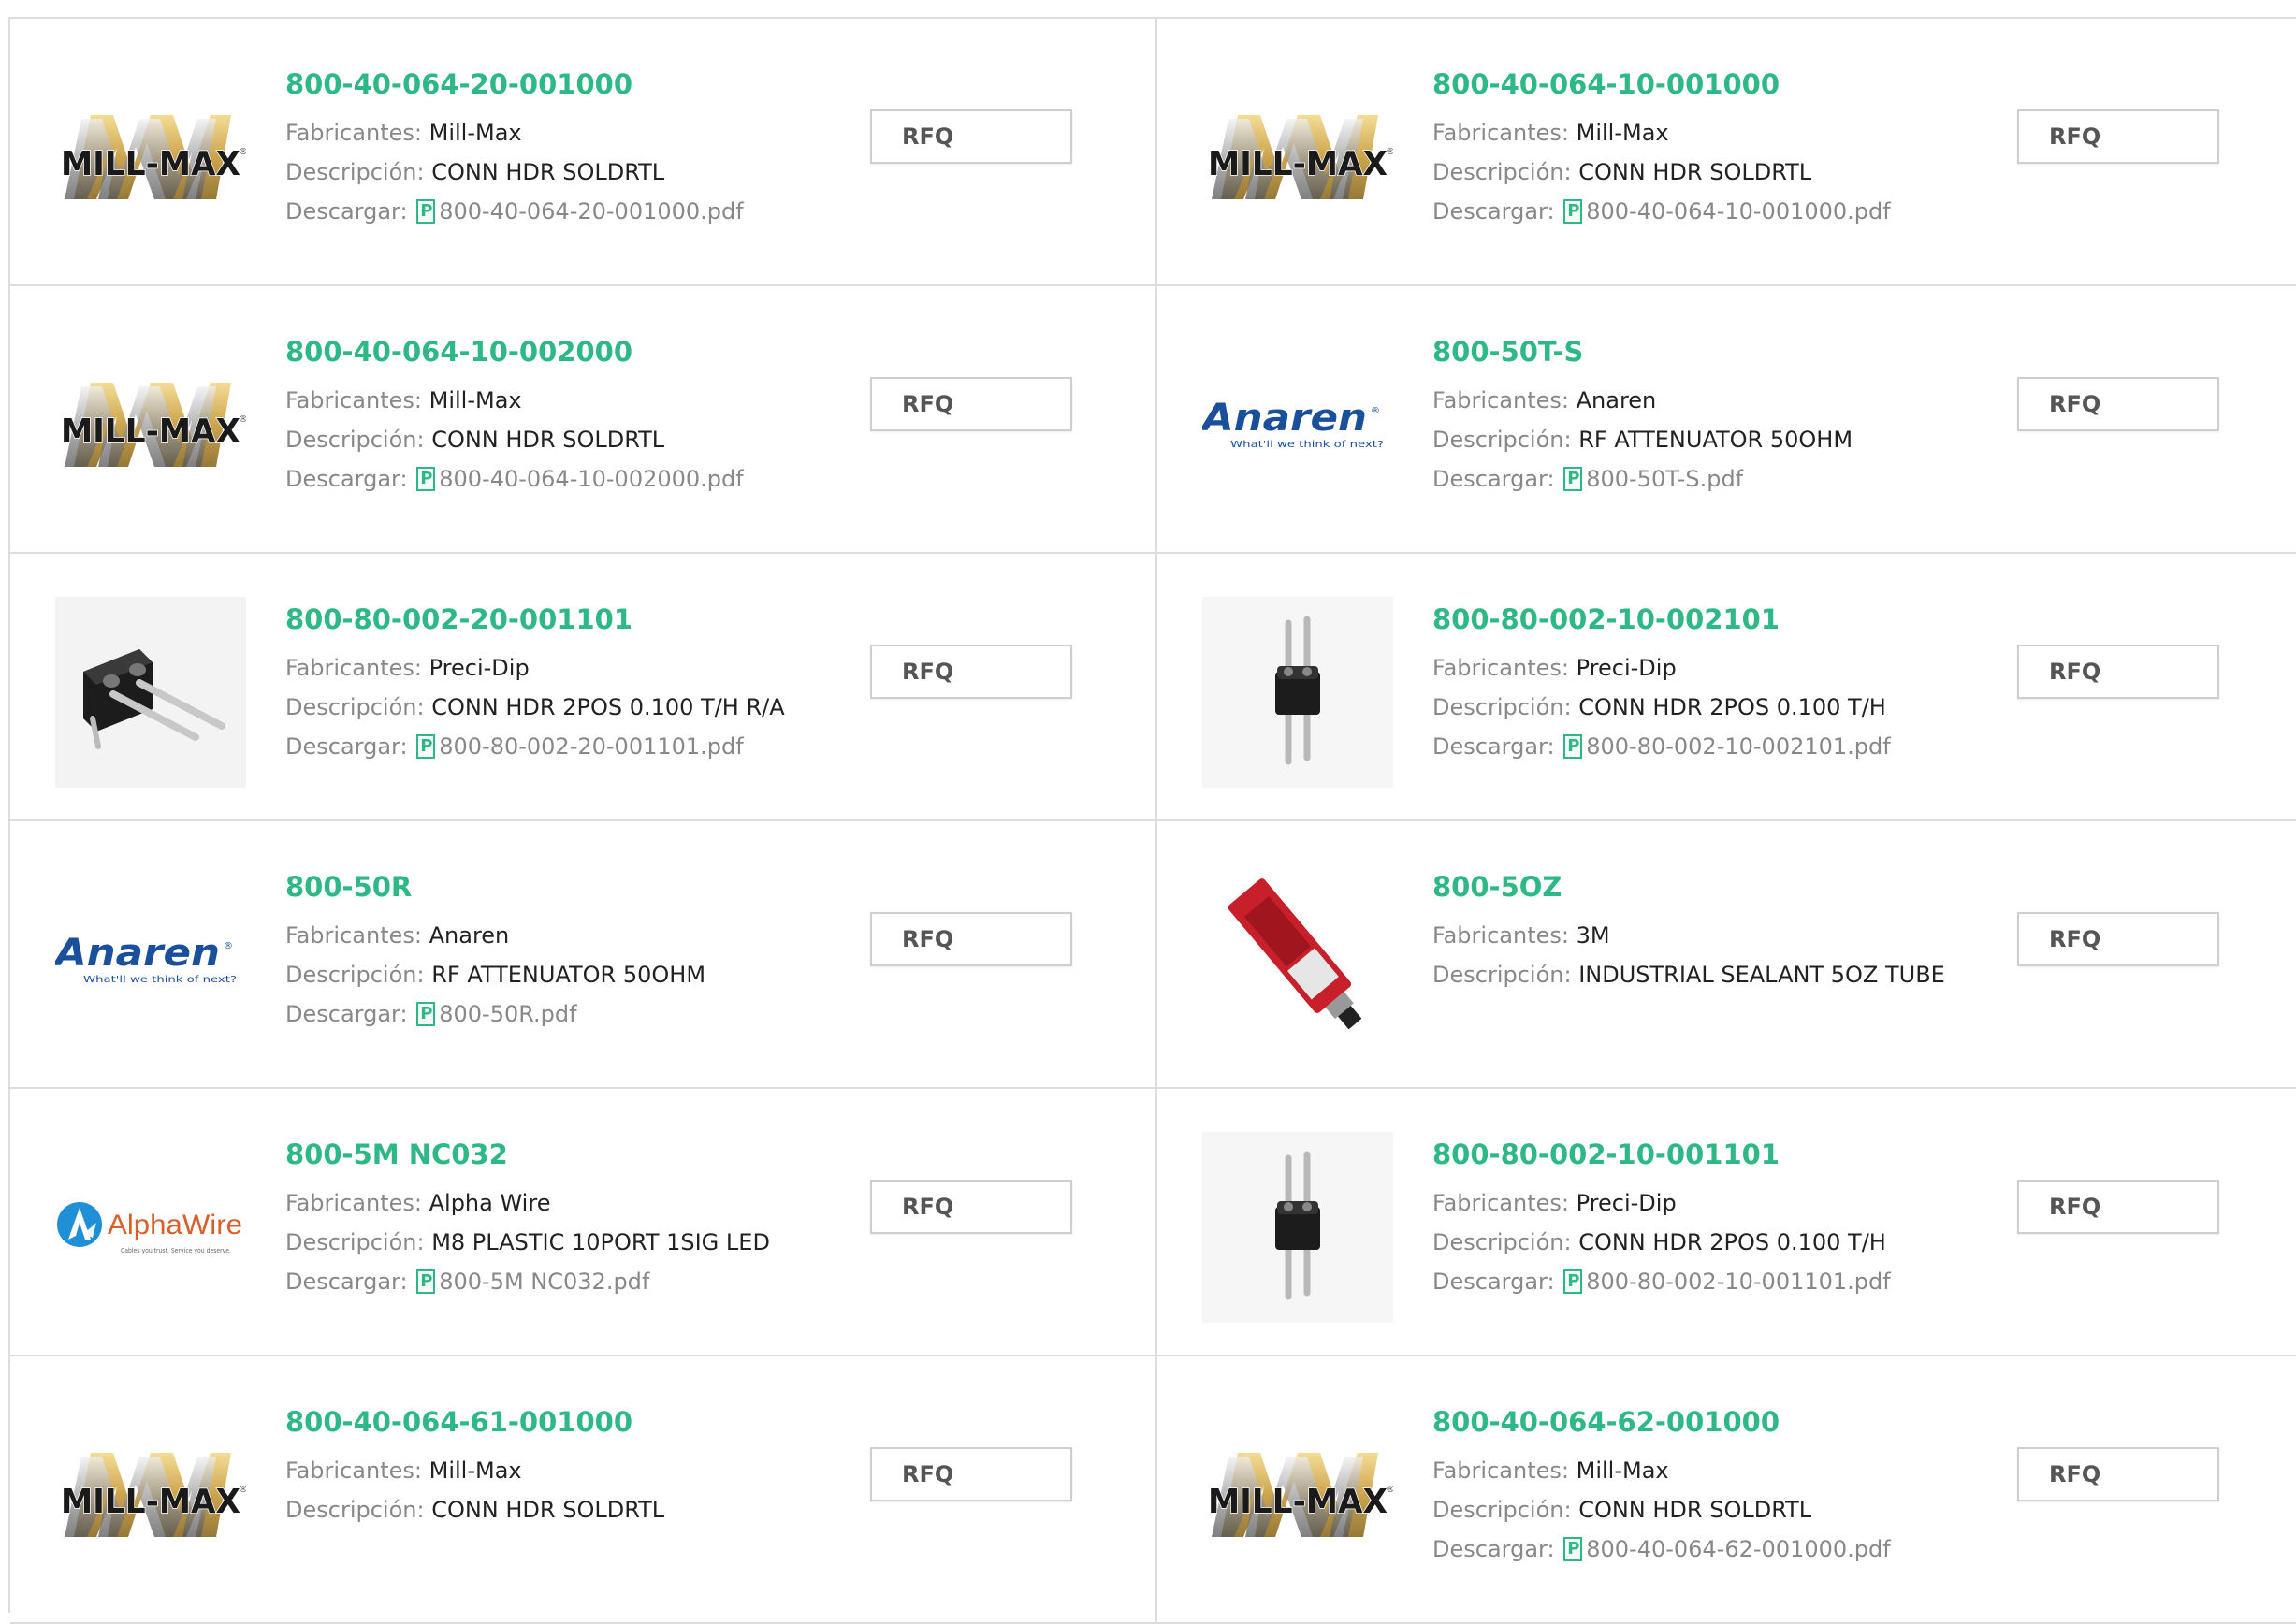  What do you see at coordinates (1726, 746) in the screenshot?
I see `datasheet-link: 800-80-002-10-002101.pdf` at bounding box center [1726, 746].